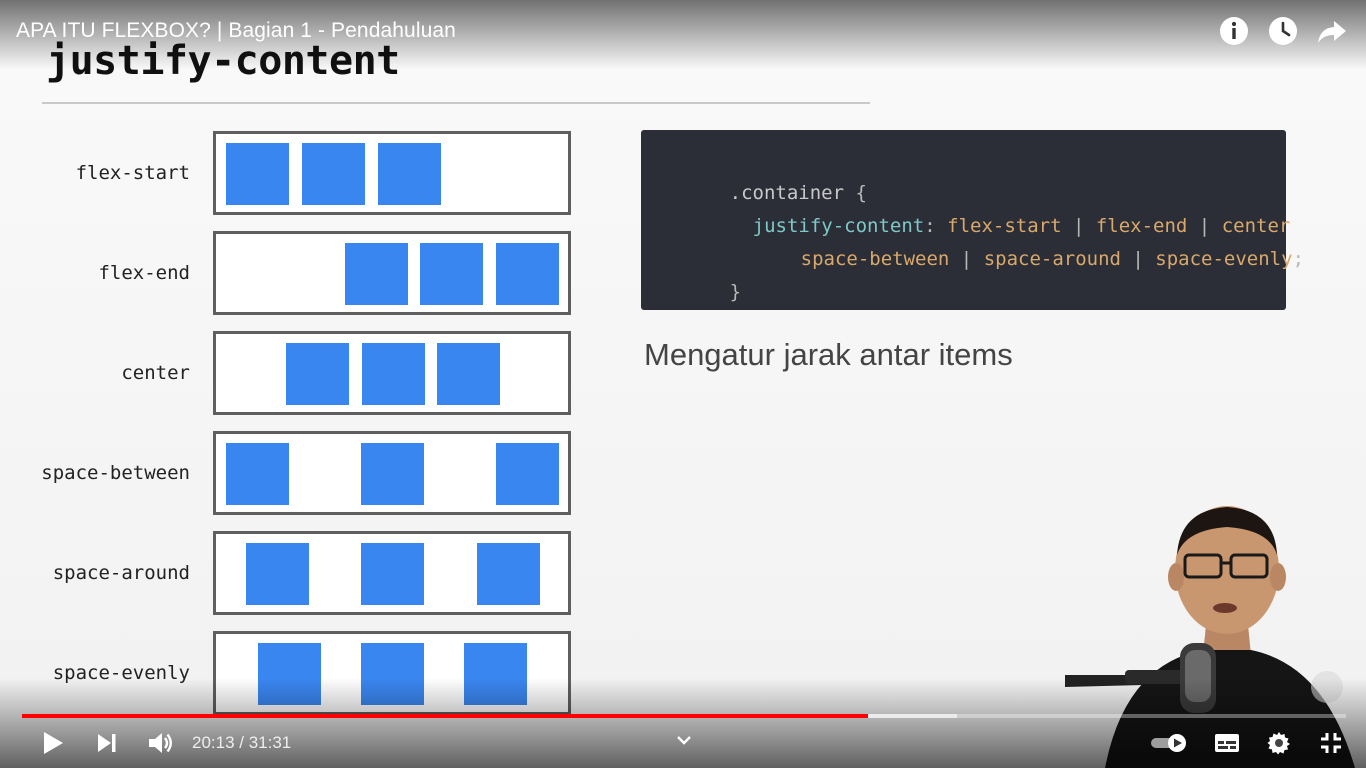  I want to click on slide-description: Mengatur jarak antar items, so click(828, 354).